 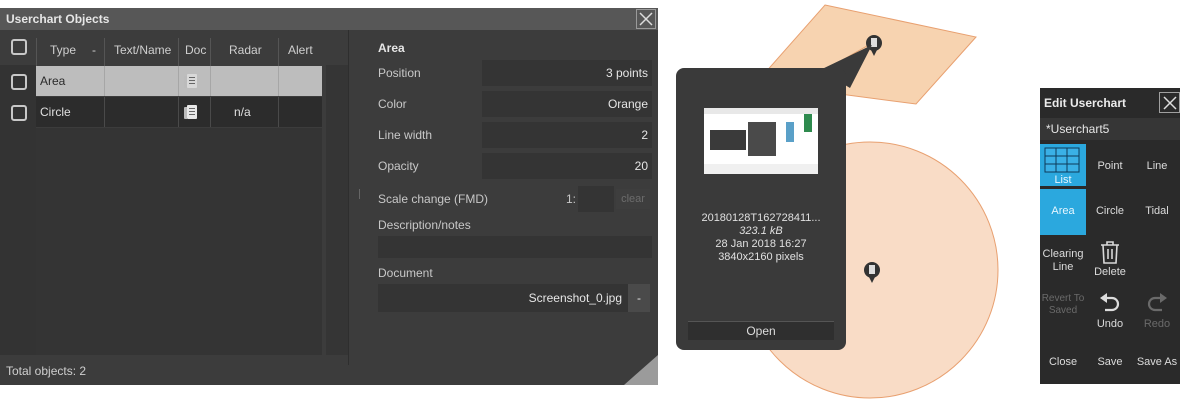 What do you see at coordinates (571, 199) in the screenshot?
I see `scale-prefix: 1:` at bounding box center [571, 199].